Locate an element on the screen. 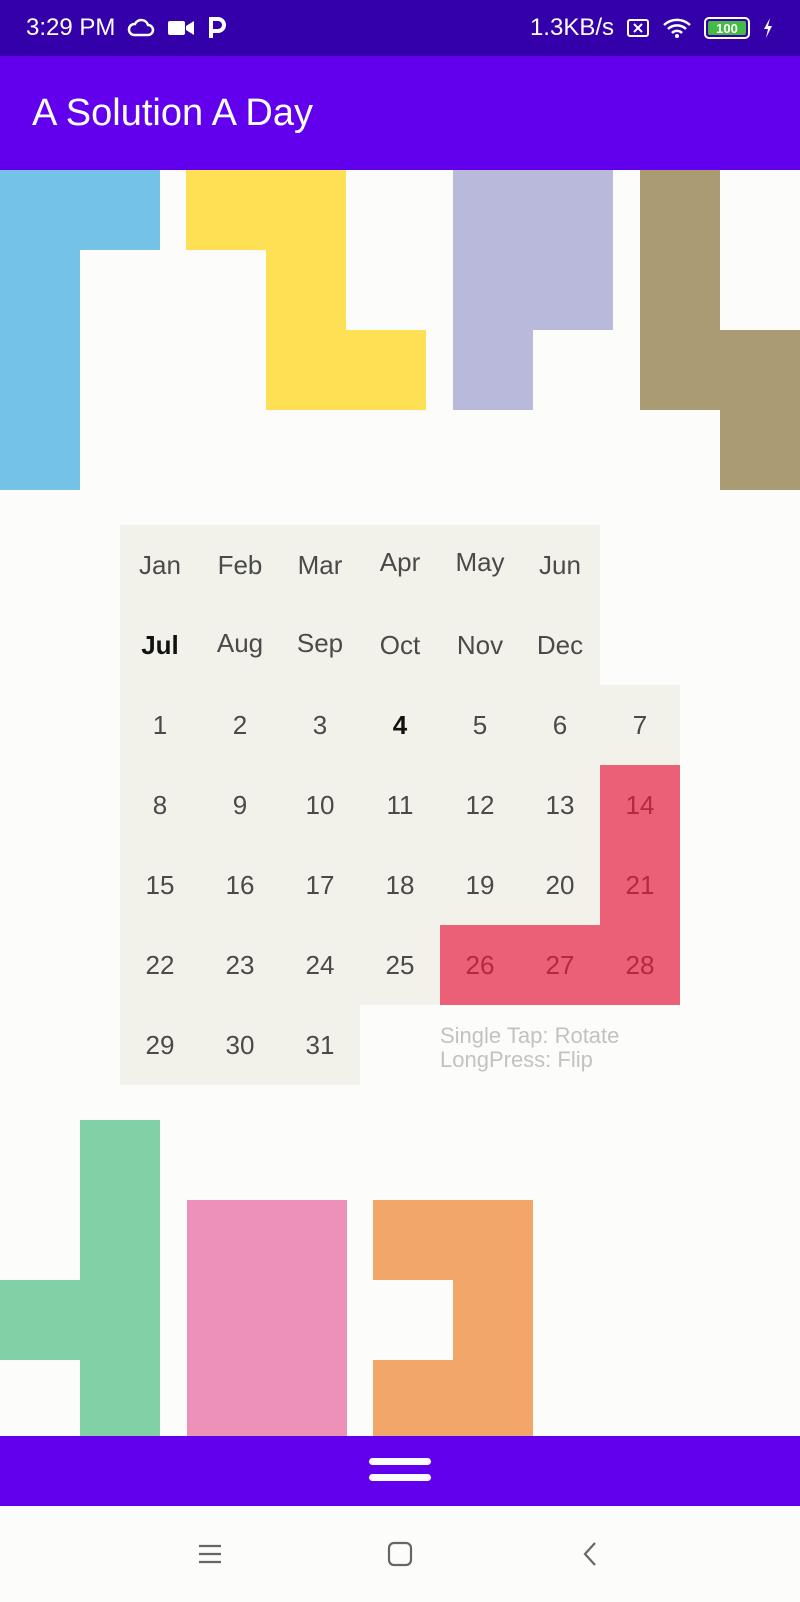 The height and width of the screenshot is (1602, 800). day-cell: 8 is located at coordinates (160, 805).